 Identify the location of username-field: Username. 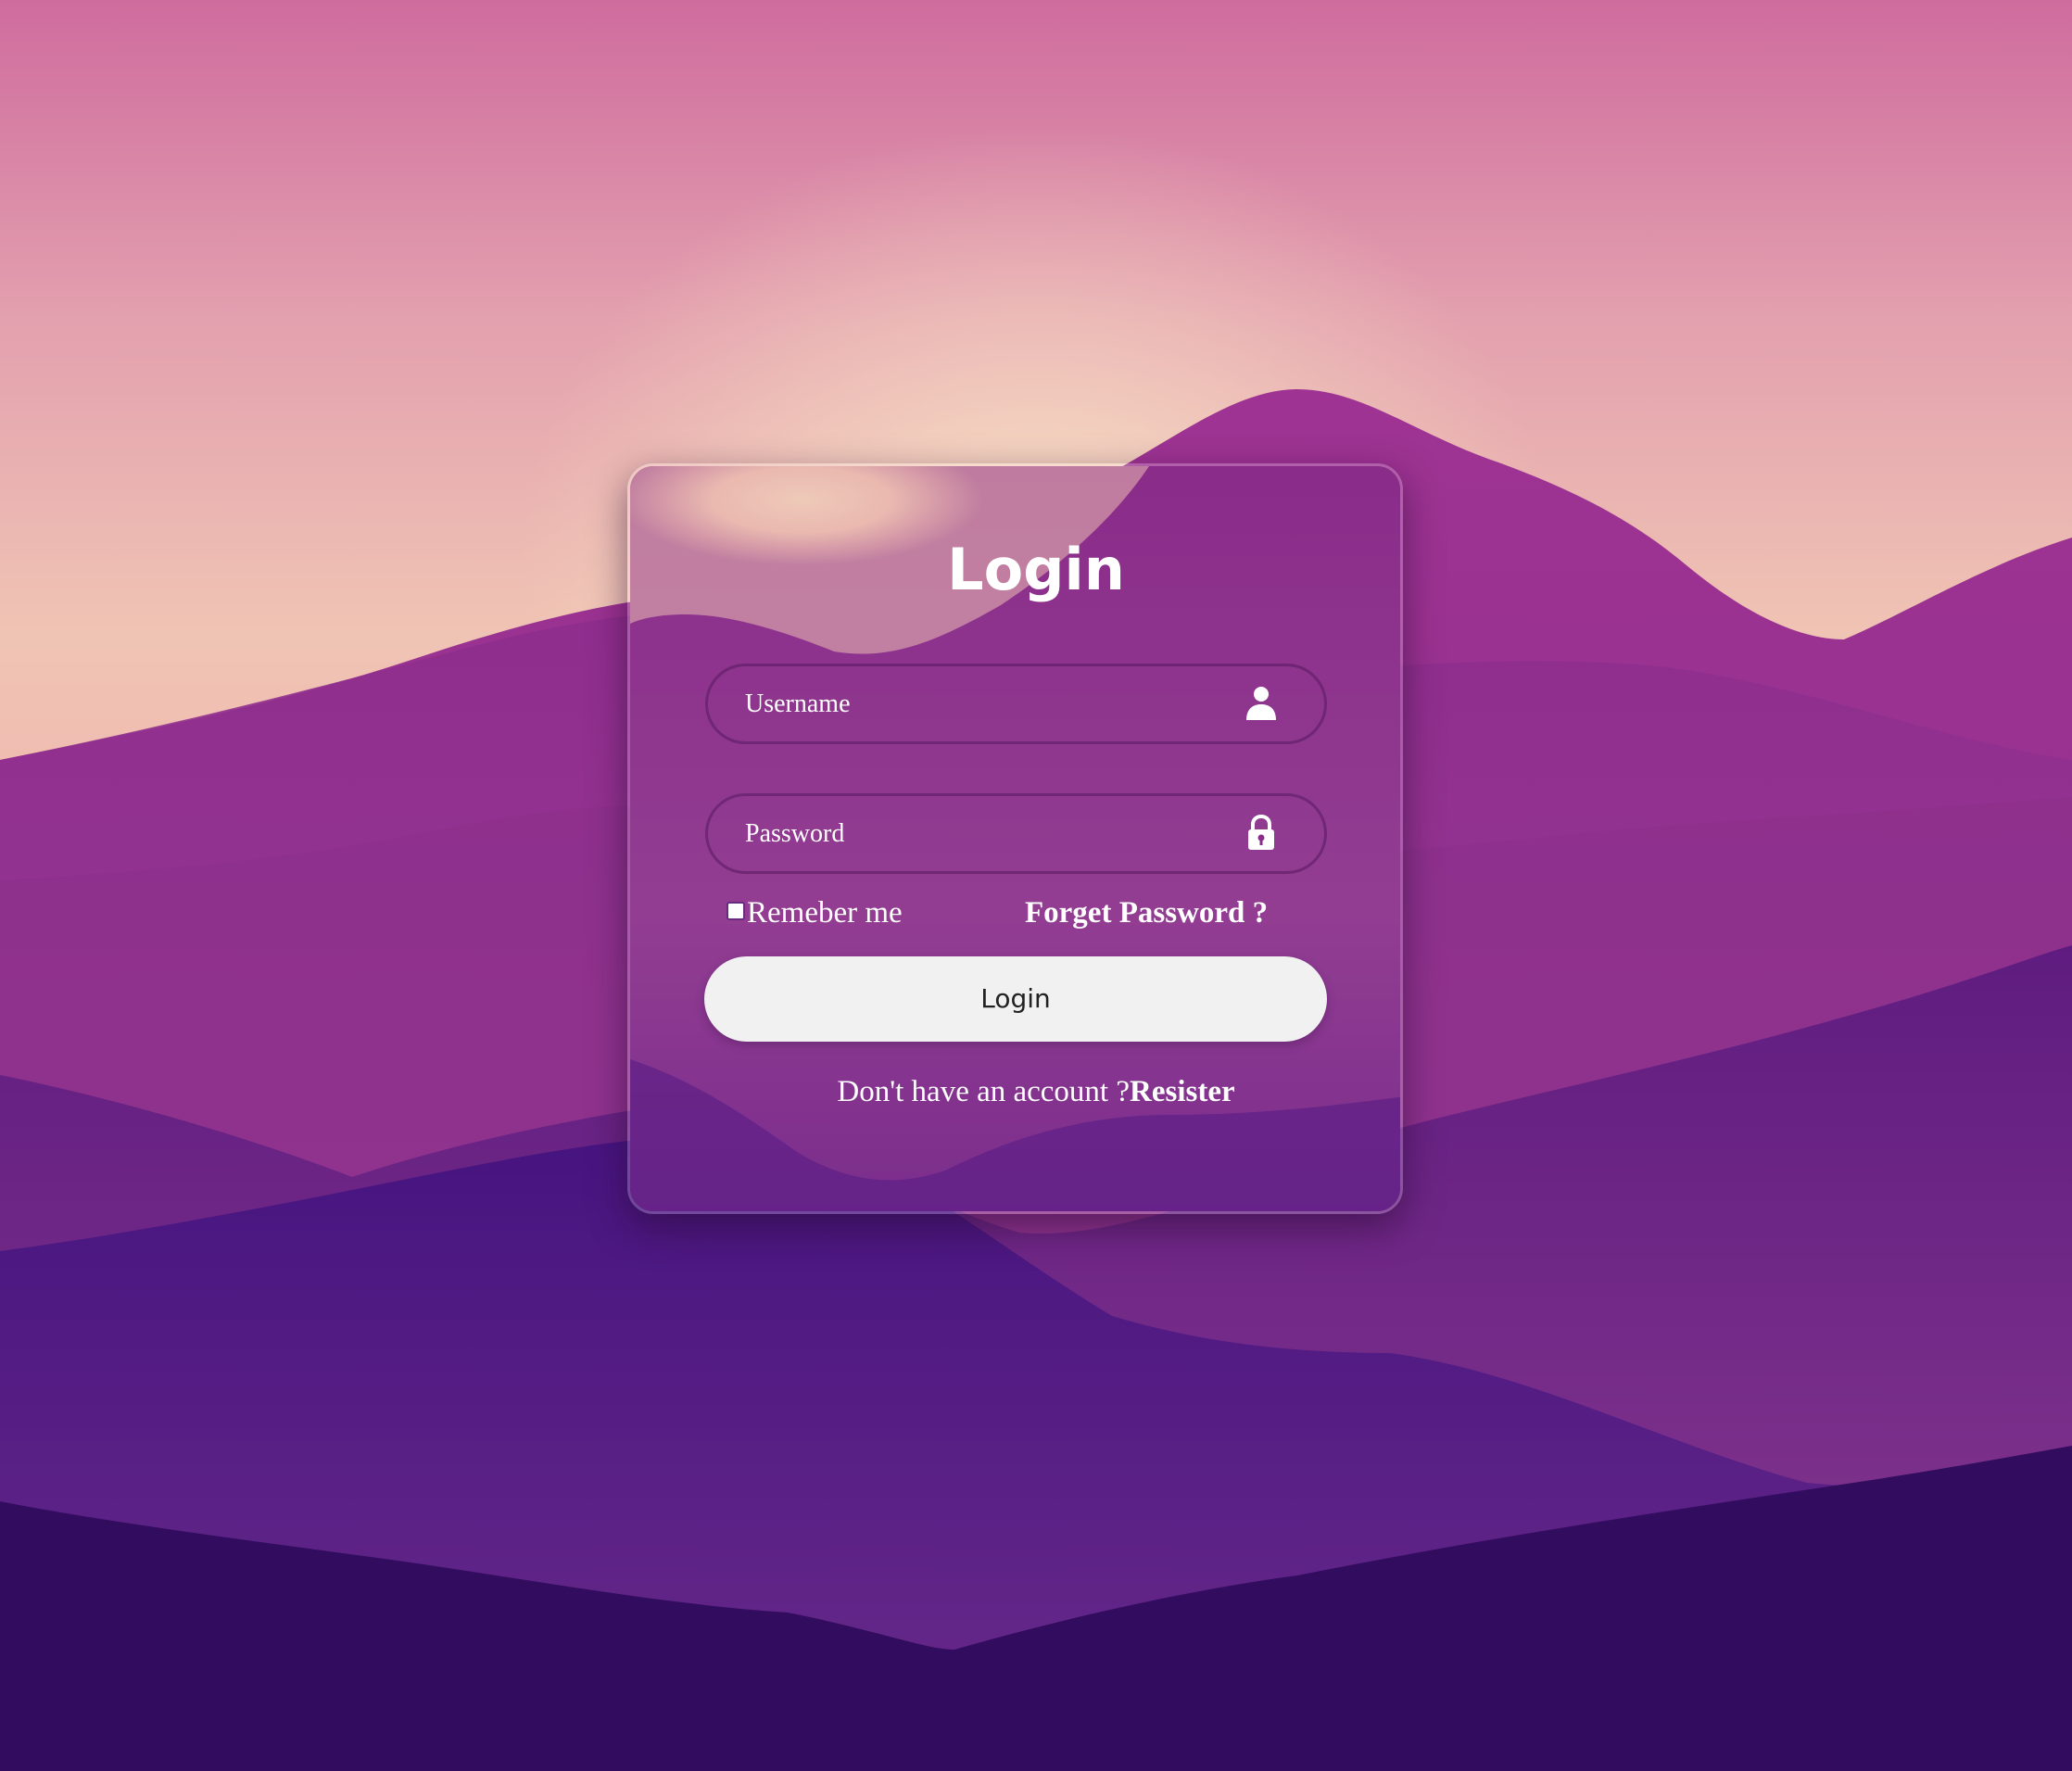
(1016, 704).